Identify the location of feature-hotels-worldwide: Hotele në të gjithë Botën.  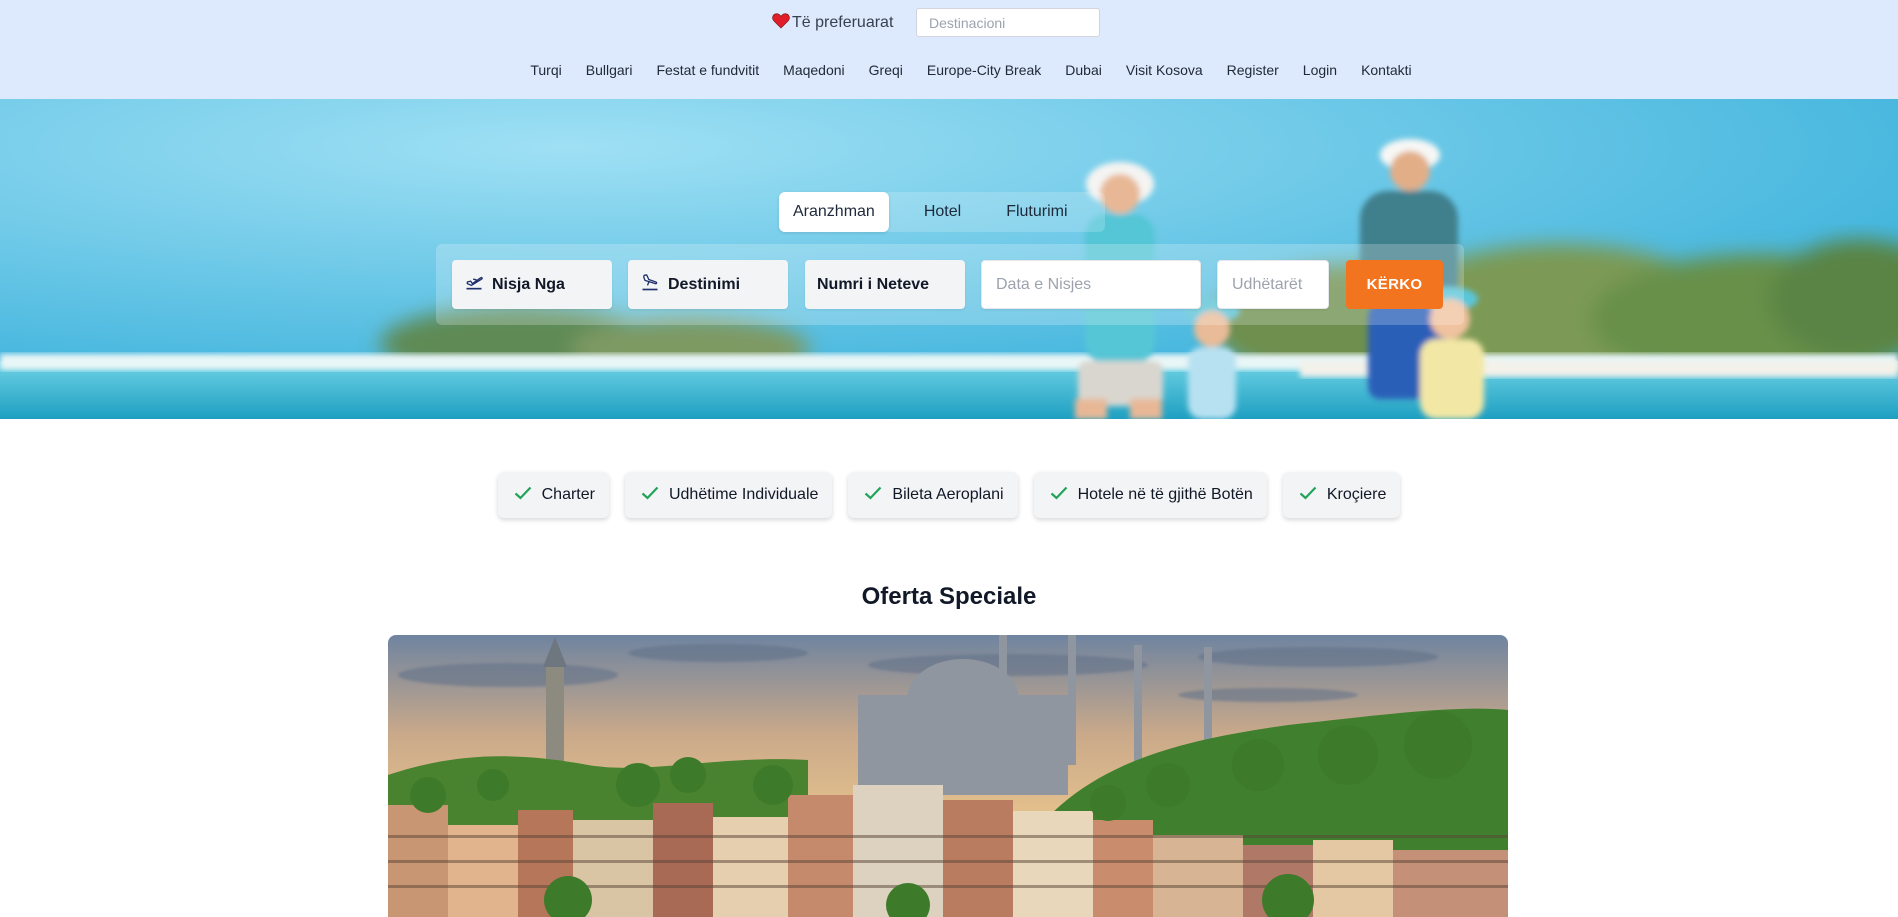
(1150, 495).